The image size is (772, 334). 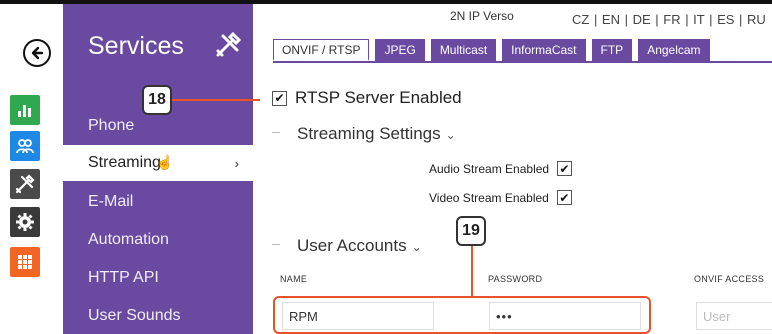 What do you see at coordinates (321, 50) in the screenshot?
I see `tab-onvif-rtsp: ONVIF / RTSP` at bounding box center [321, 50].